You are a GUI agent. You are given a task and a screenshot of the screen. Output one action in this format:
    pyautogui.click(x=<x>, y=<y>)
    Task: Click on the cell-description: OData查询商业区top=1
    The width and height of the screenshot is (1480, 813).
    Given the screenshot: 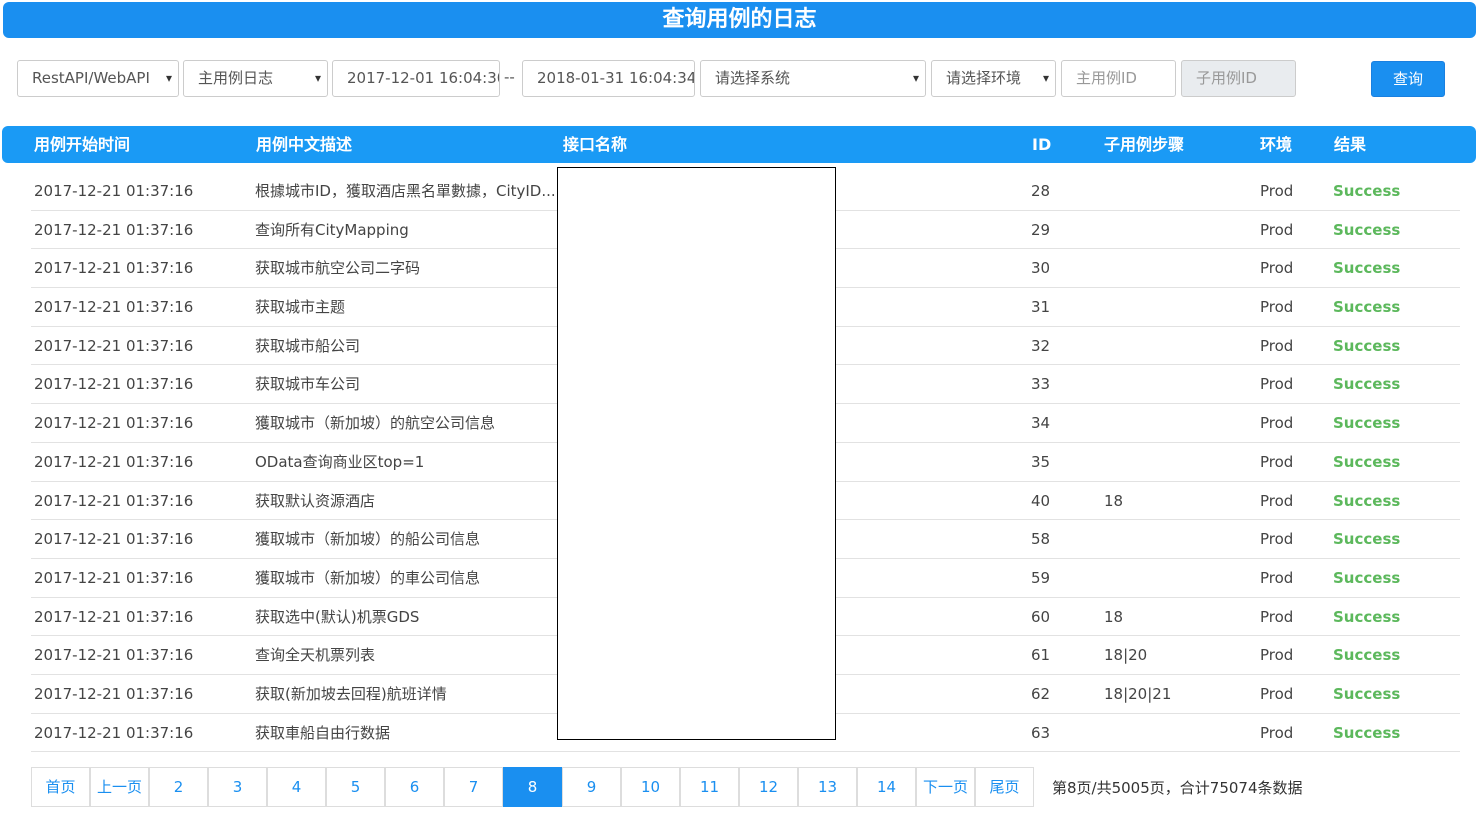 What is the action you would take?
    pyautogui.click(x=340, y=461)
    